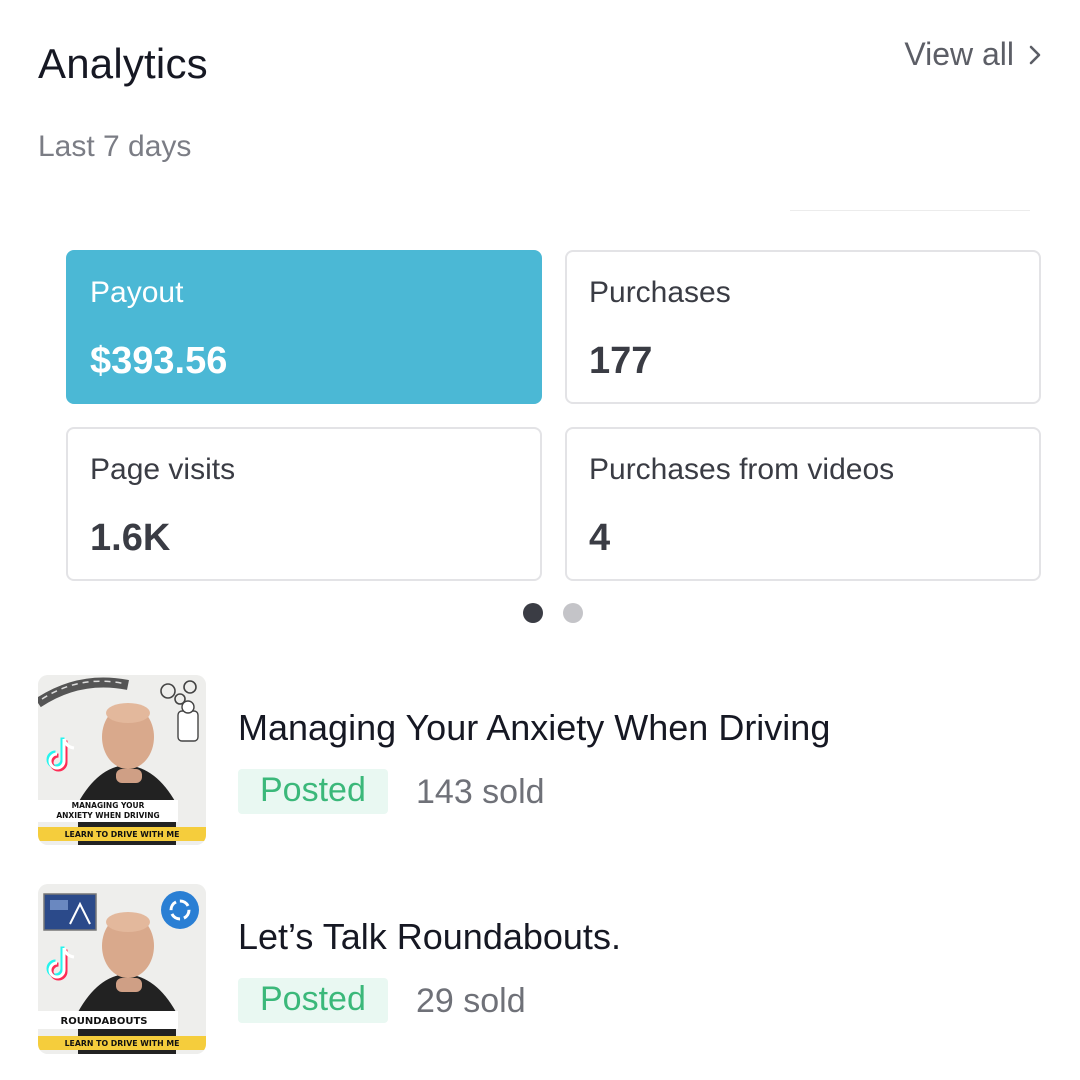  I want to click on metric-value: 177, so click(621, 361).